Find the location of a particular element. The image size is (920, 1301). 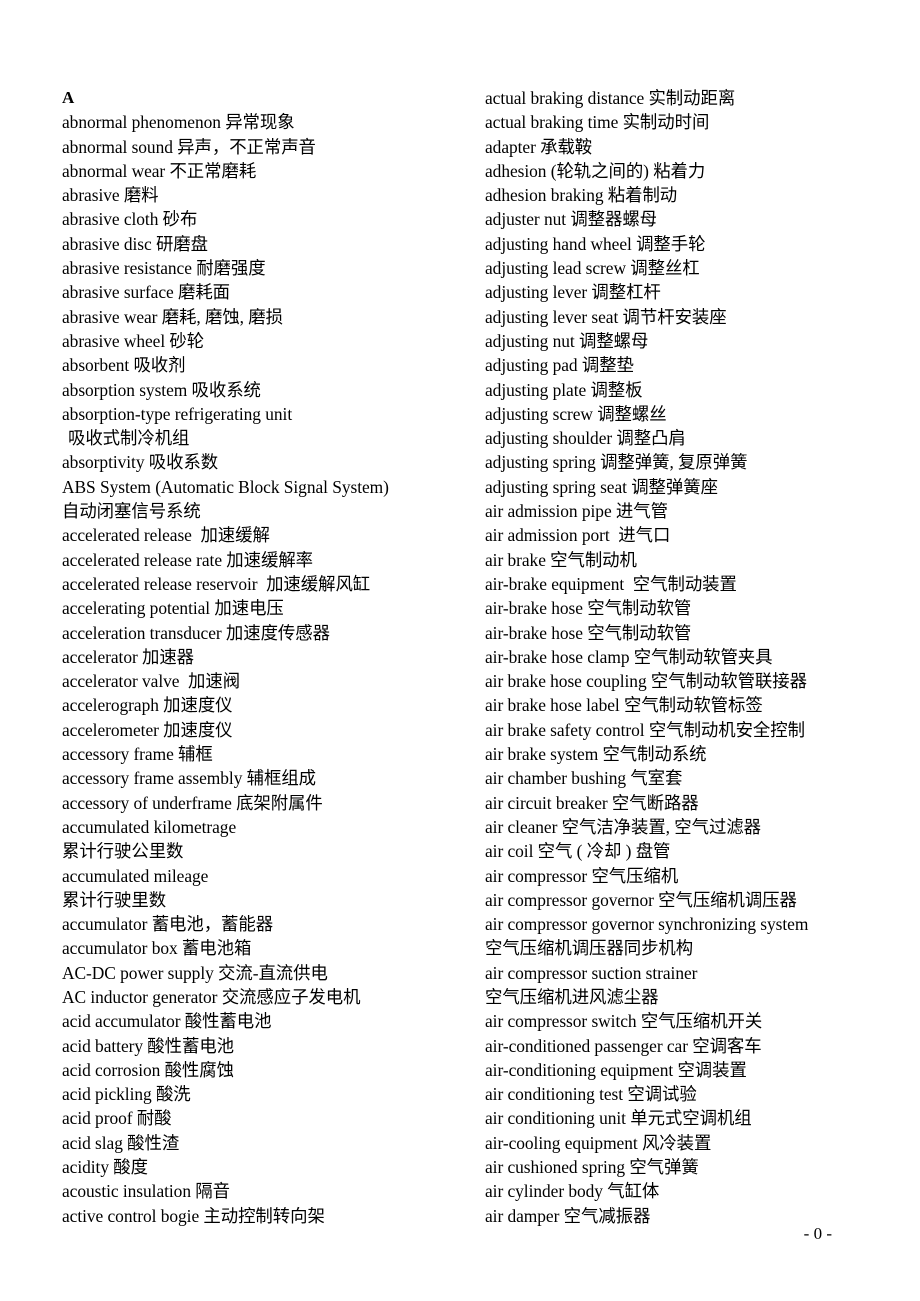

glossary-entry: accelerometer 加速度仪 is located at coordinates (147, 729).